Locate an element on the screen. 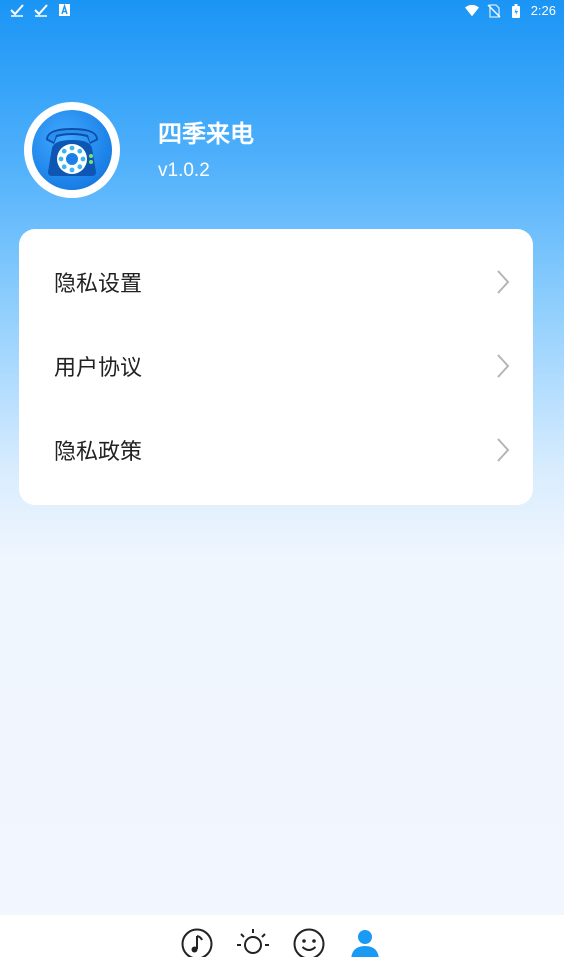  app-avatar is located at coordinates (72, 150).